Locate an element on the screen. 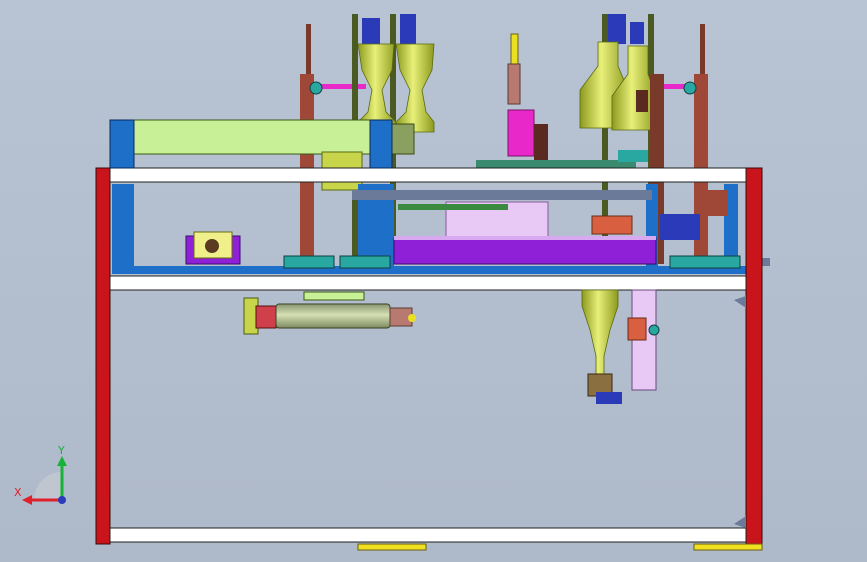 The width and height of the screenshot is (867, 562). pneumatic-cylinder is located at coordinates (333, 316).